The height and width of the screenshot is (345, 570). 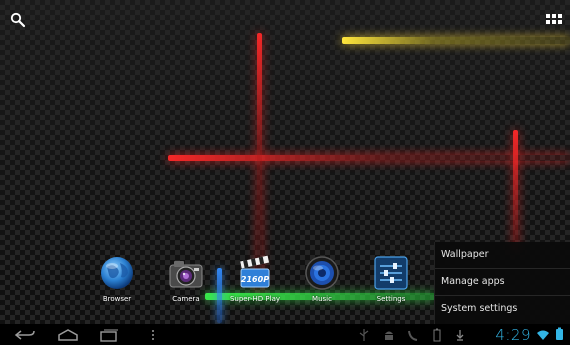 I want to click on wallpaper-yellow-line, so click(x=456, y=40).